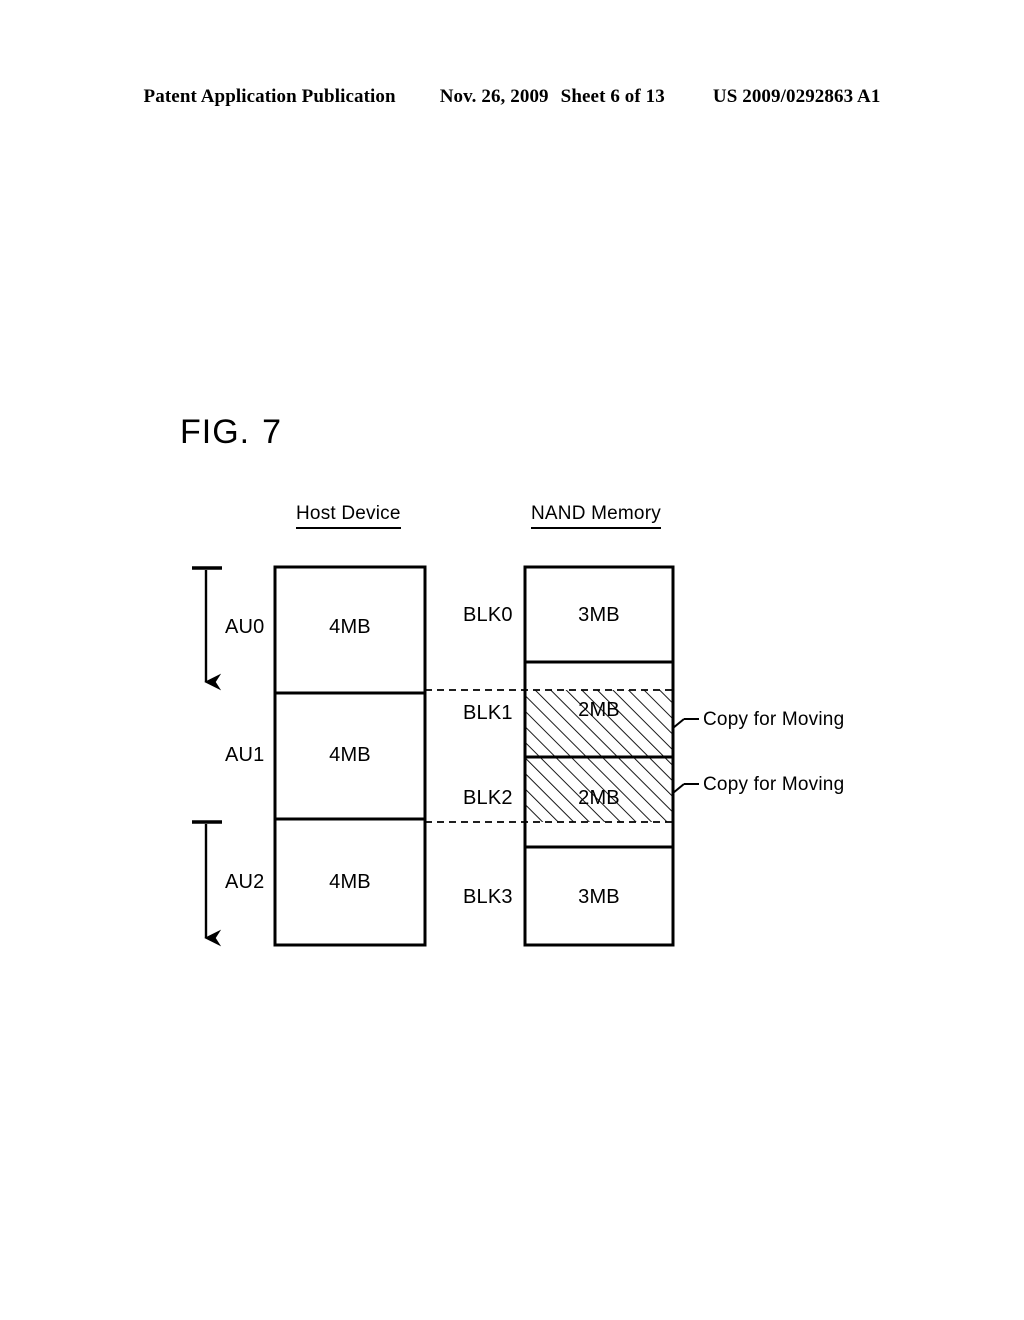 Image resolution: width=1024 pixels, height=1320 pixels. I want to click on nand-block-size-blk3: 3MB, so click(599, 897).